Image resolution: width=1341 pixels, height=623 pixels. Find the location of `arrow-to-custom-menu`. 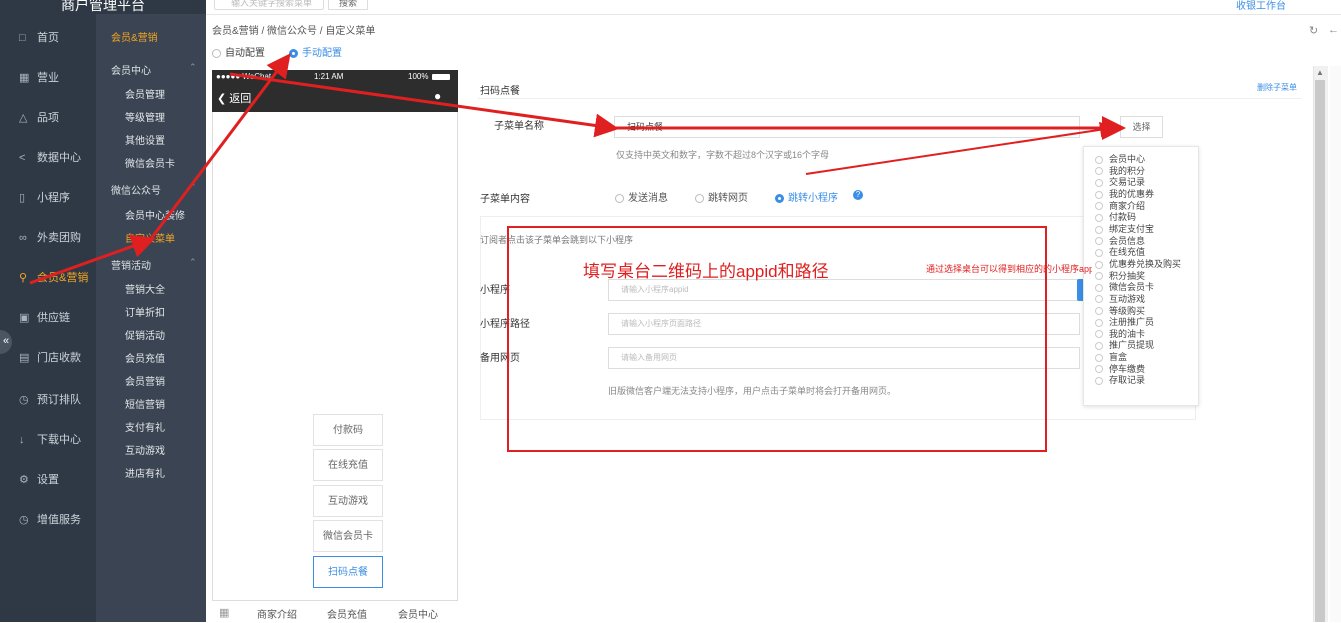

arrow-to-custom-menu is located at coordinates (219, 147).